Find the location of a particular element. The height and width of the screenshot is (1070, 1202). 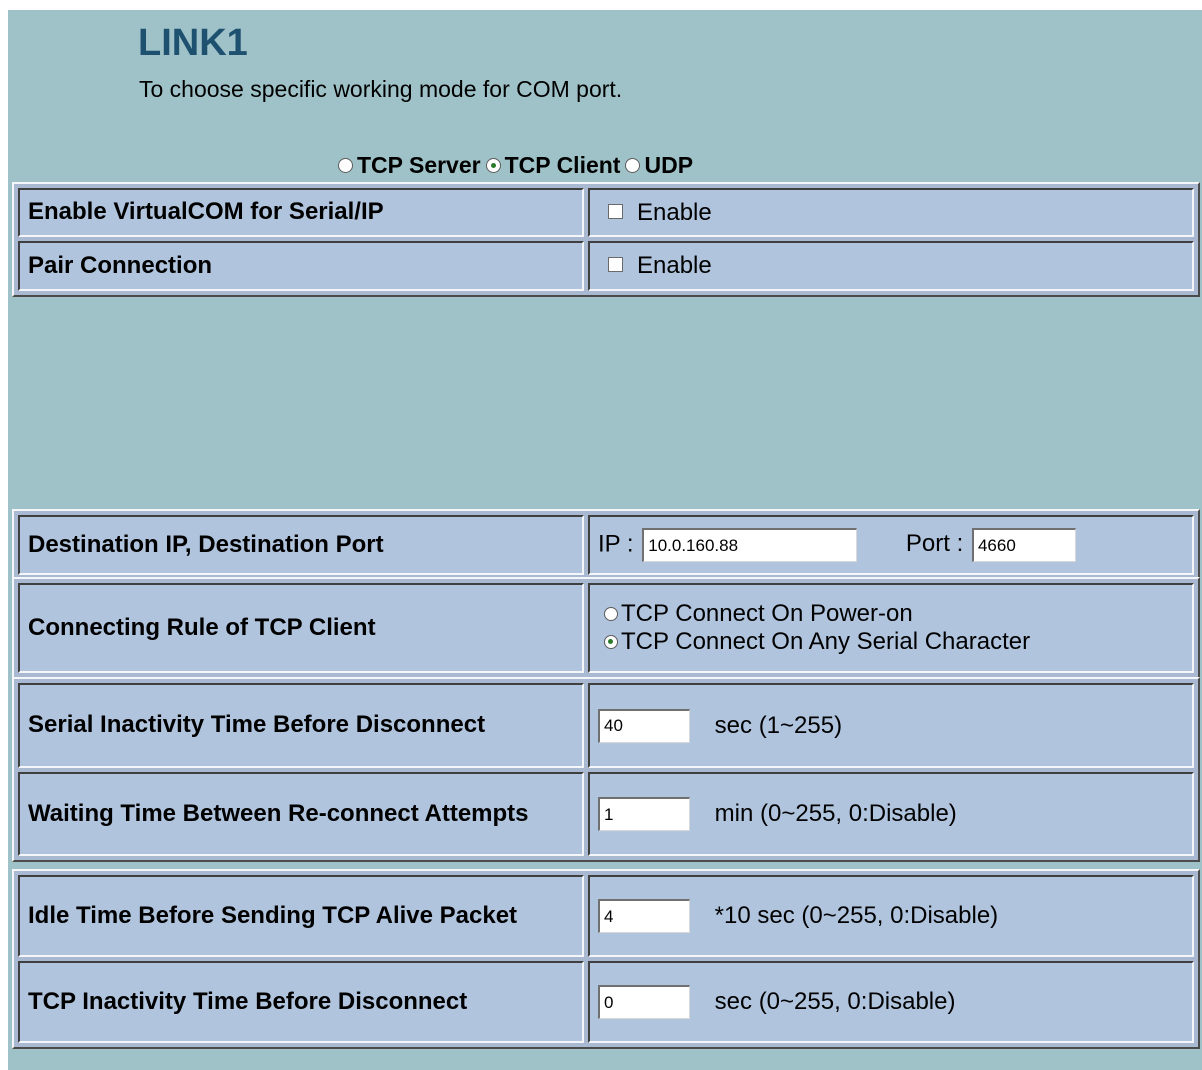

serial-inactivity-label: Serial Inactivity Time Before Disconnect is located at coordinates (301, 725).